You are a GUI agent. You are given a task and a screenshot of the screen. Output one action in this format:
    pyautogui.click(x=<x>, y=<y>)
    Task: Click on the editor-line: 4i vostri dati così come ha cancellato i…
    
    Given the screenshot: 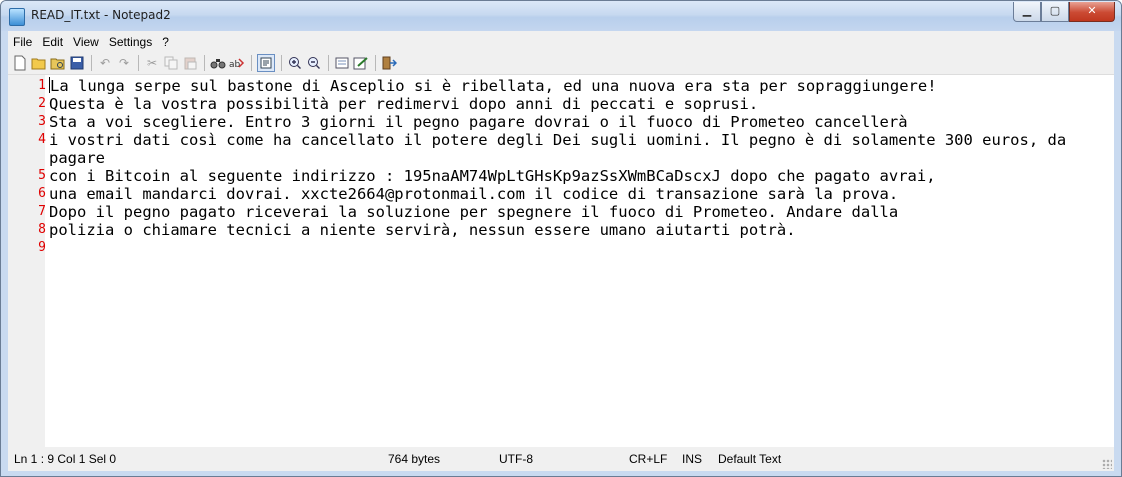 What is the action you would take?
    pyautogui.click(x=568, y=149)
    